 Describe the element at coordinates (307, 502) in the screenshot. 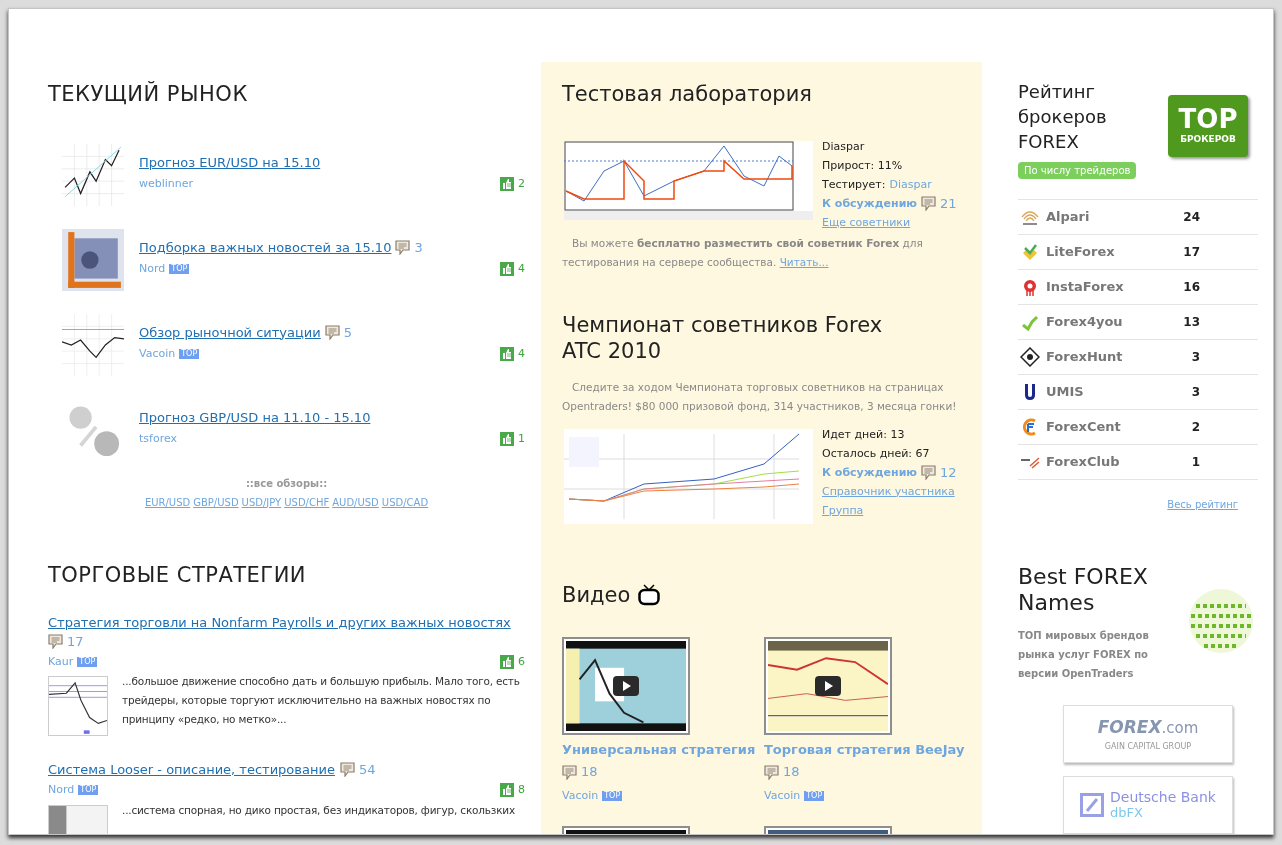

I see `currency-pair-link: USD/CHF` at that location.